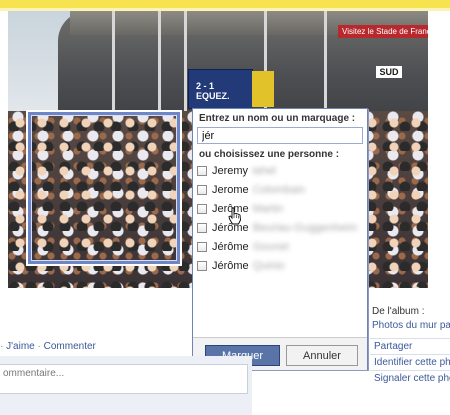 Image resolution: width=450 pixels, height=415 pixels. I want to click on tag-selection-box-inner, so click(104, 188).